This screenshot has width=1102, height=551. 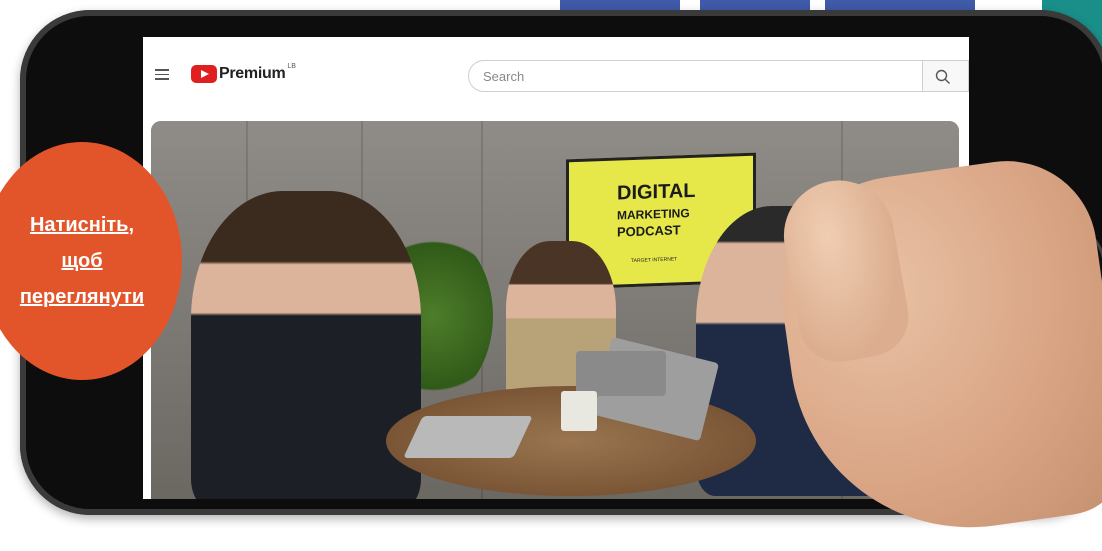 What do you see at coordinates (942, 76) in the screenshot?
I see `search-icon` at bounding box center [942, 76].